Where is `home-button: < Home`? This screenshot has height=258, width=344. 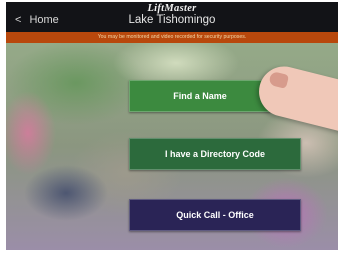
home-button: < Home is located at coordinates (37, 20).